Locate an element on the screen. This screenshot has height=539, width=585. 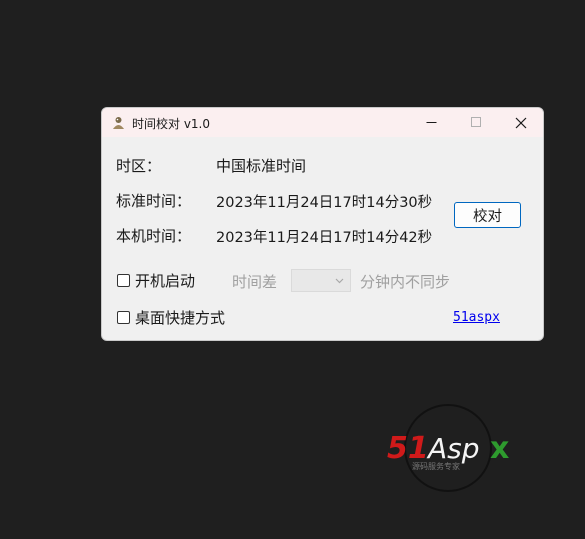
svg-text: x is located at coordinates (499, 448).